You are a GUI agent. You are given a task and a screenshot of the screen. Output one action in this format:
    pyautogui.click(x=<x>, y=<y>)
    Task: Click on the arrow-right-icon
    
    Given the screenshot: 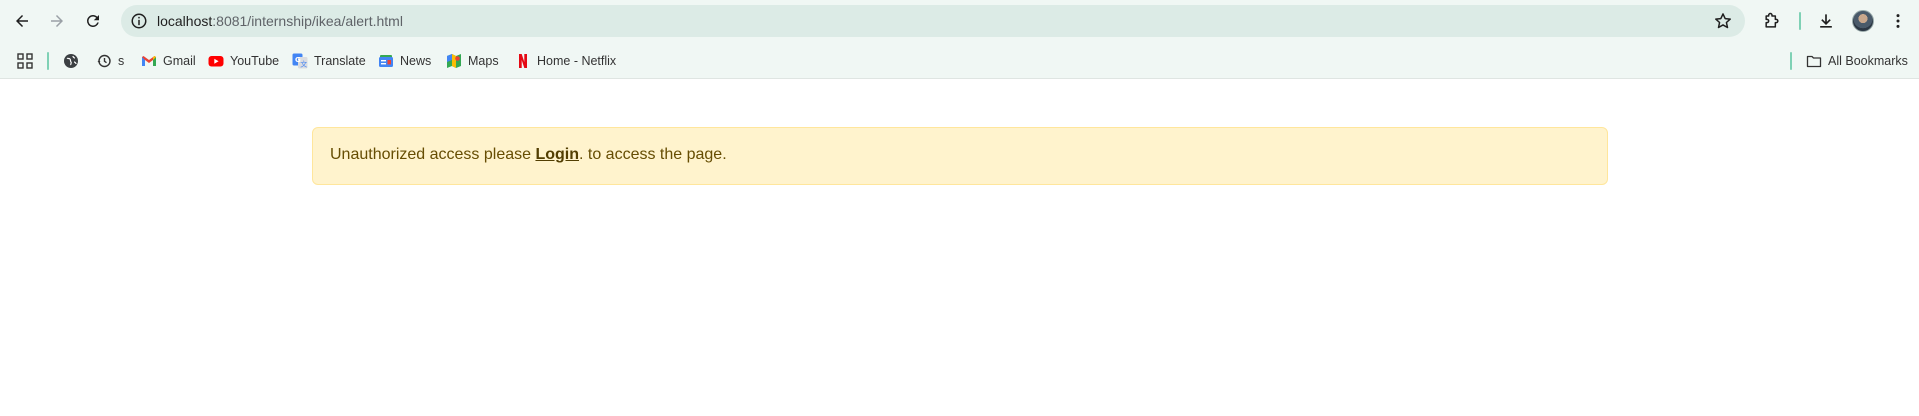 What is the action you would take?
    pyautogui.click(x=57, y=21)
    